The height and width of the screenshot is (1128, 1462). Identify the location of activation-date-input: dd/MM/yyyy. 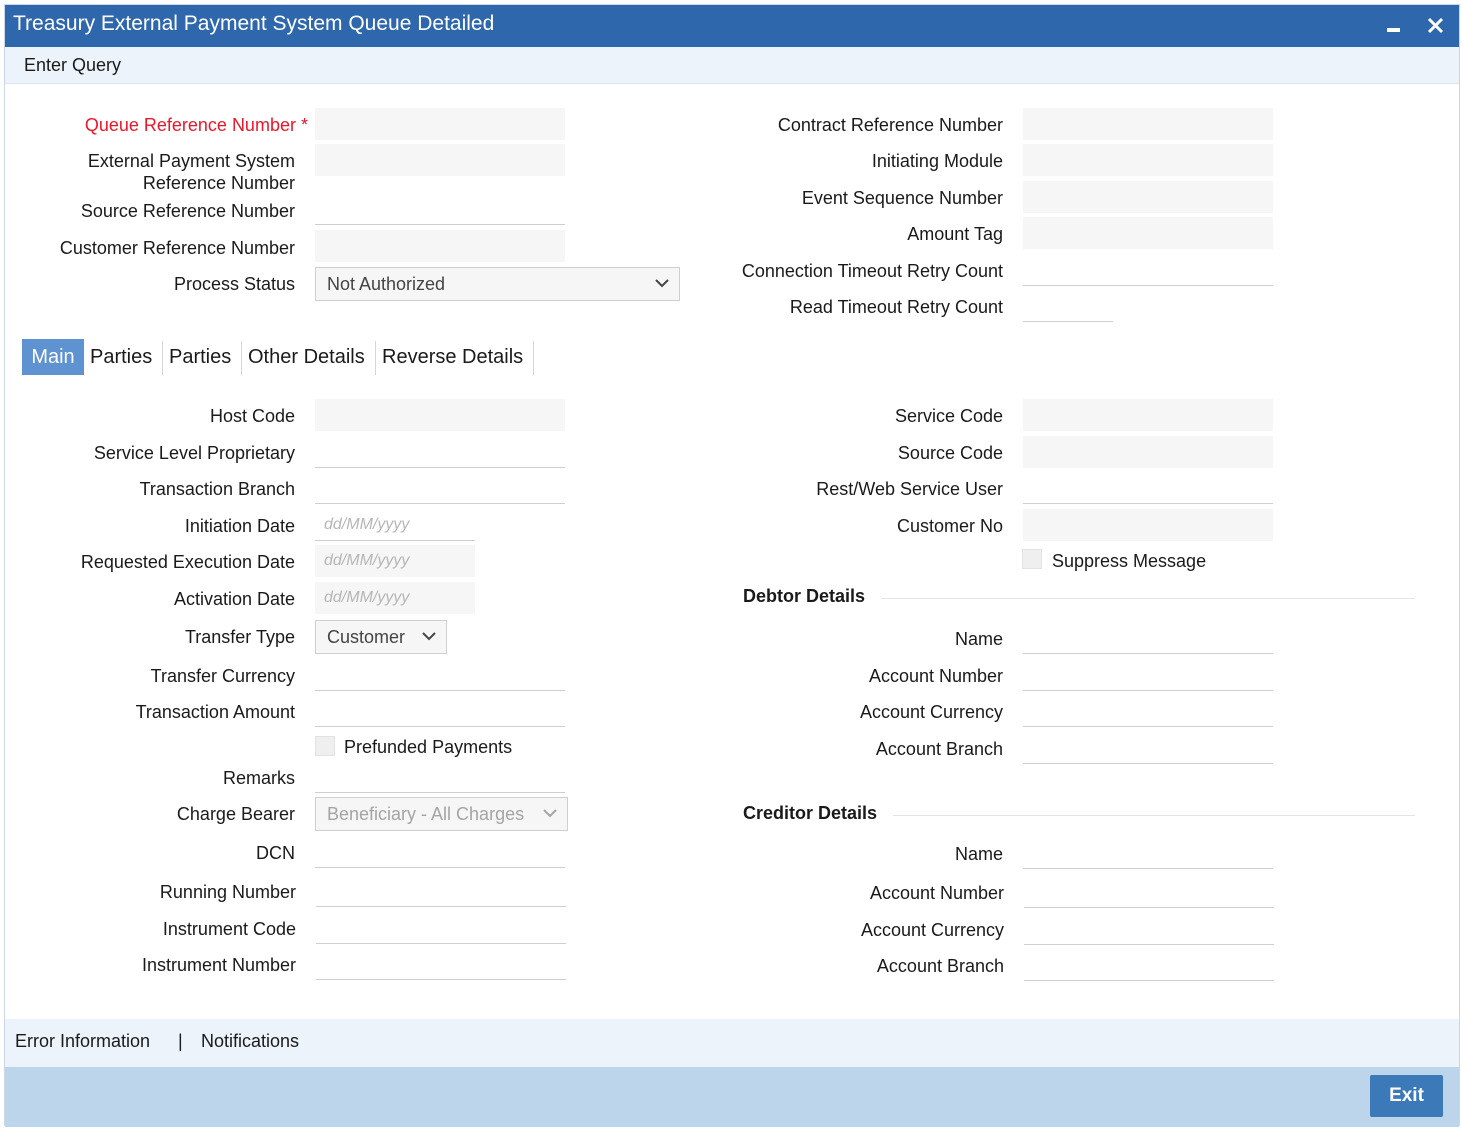
(395, 598).